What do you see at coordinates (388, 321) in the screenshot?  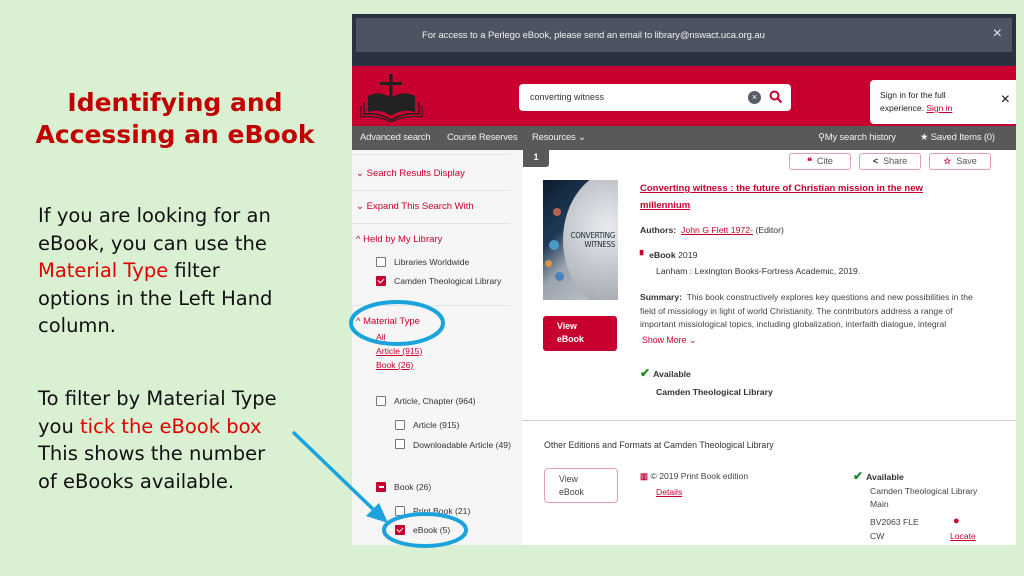 I see `facet-material-type: ^ Material Type` at bounding box center [388, 321].